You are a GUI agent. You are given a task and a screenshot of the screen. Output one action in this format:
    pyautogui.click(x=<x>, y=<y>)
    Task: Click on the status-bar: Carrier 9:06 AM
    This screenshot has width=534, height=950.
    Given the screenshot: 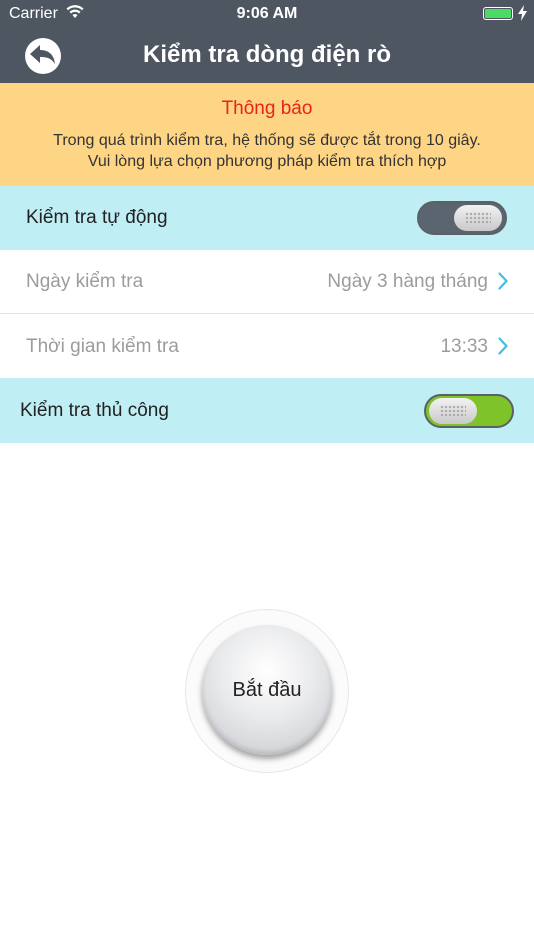 What is the action you would take?
    pyautogui.click(x=267, y=14)
    